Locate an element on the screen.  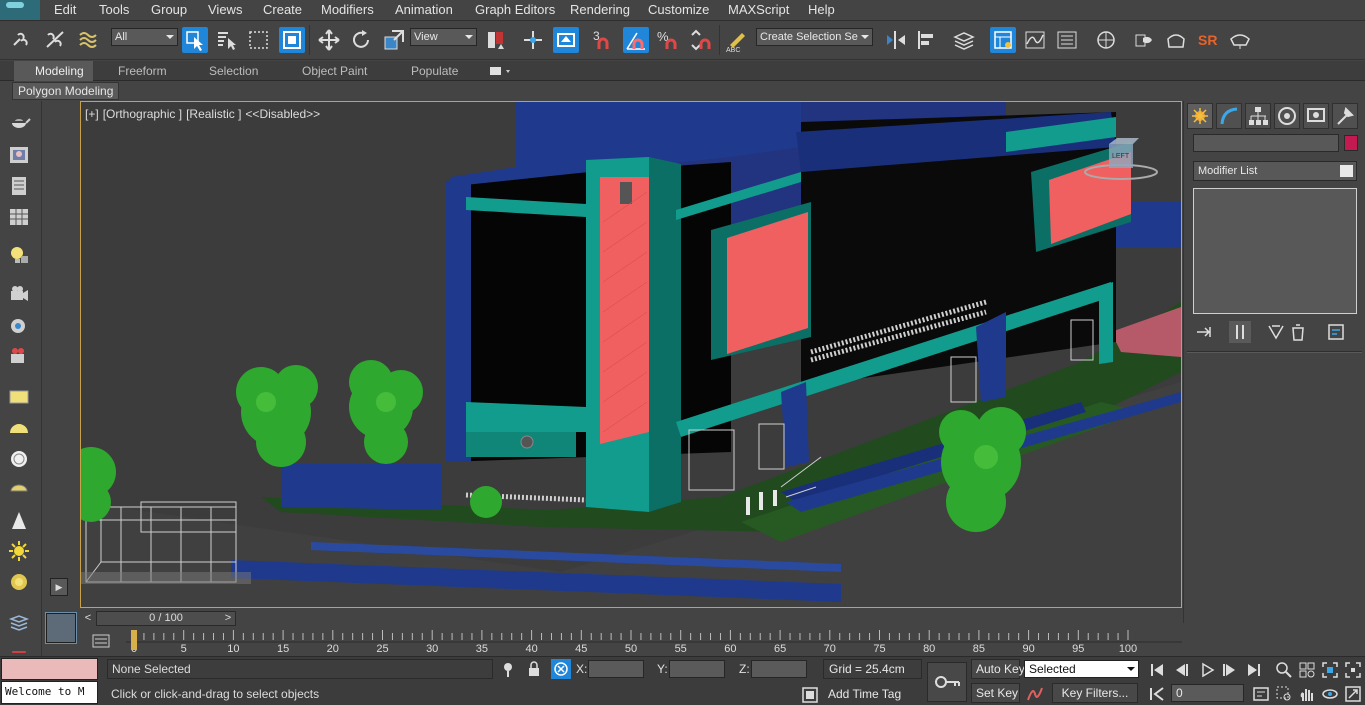
menu-create: Create is located at coordinates (282, 9).